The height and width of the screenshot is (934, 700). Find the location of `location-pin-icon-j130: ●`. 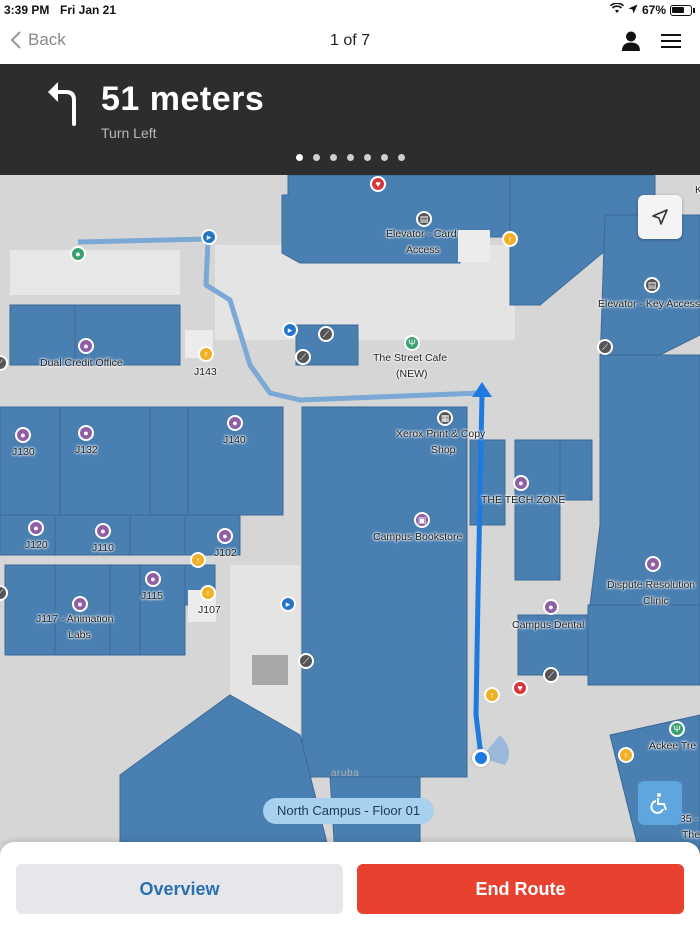

location-pin-icon-j130: ● is located at coordinates (23, 435).